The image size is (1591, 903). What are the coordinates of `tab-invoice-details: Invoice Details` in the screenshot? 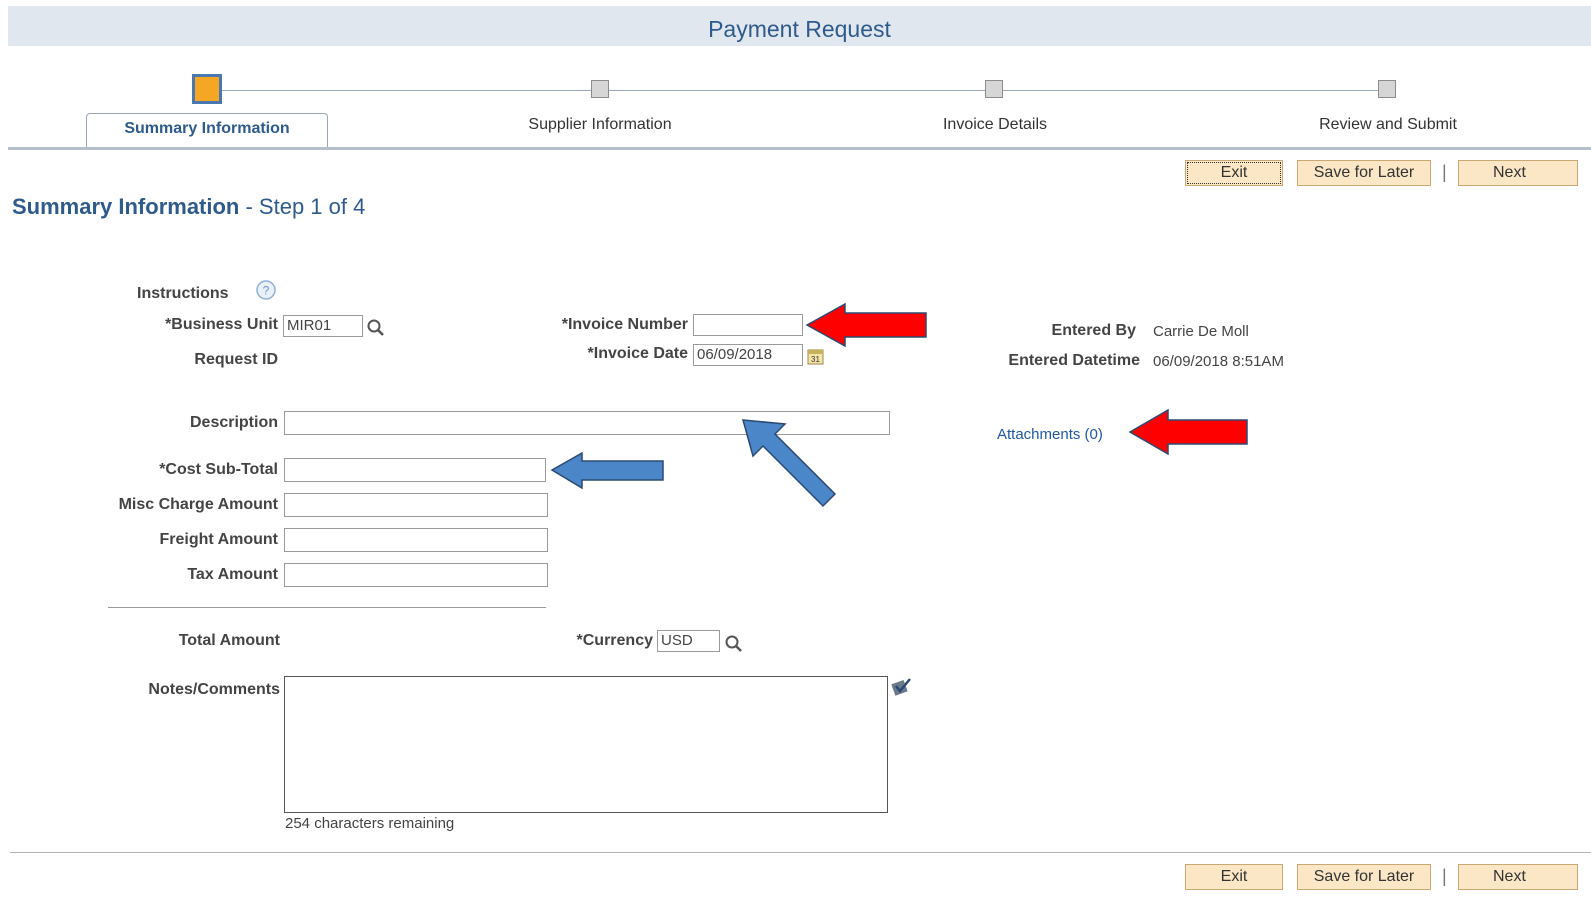 It's located at (995, 125).